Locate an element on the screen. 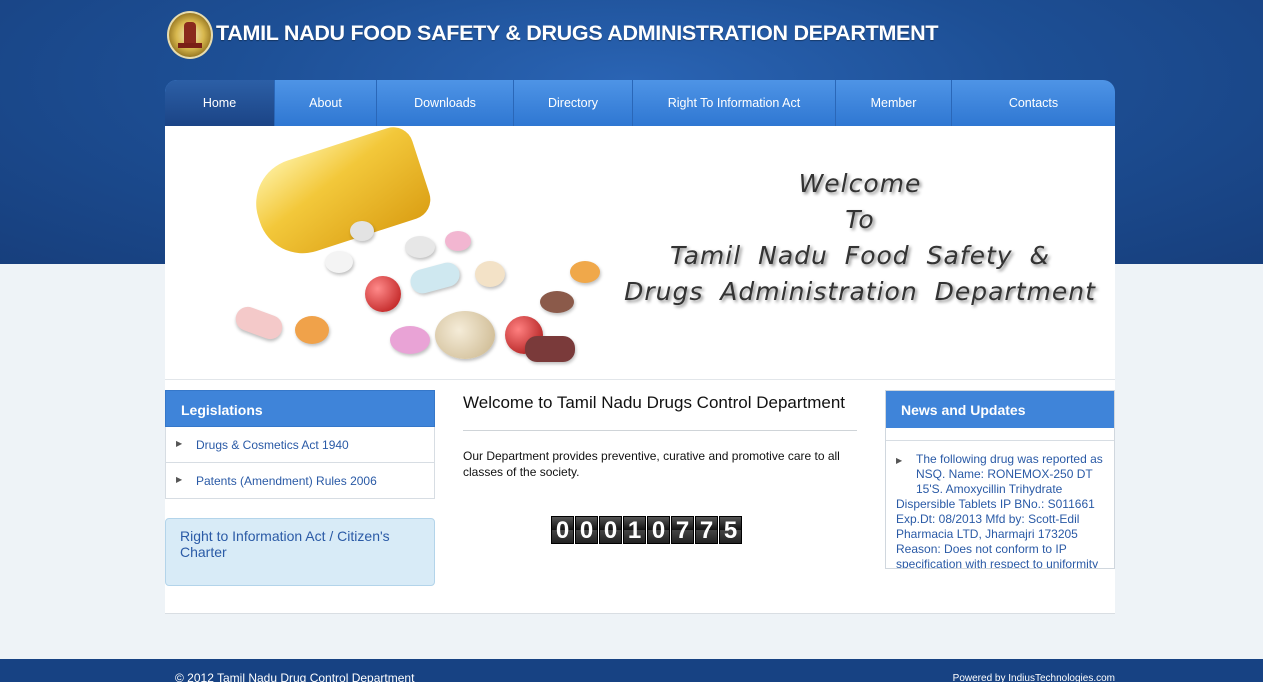 This screenshot has width=1263, height=682. legislation-link-label: Patents (Amendment) Rules 2006 is located at coordinates (286, 481).